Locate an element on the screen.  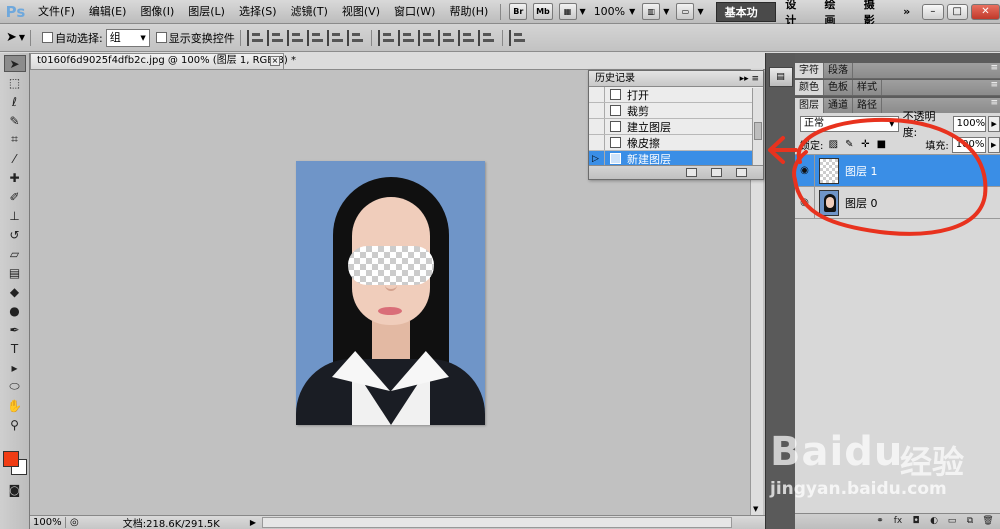
blur-tool-icon: ◆ is located at coordinates (15, 291).